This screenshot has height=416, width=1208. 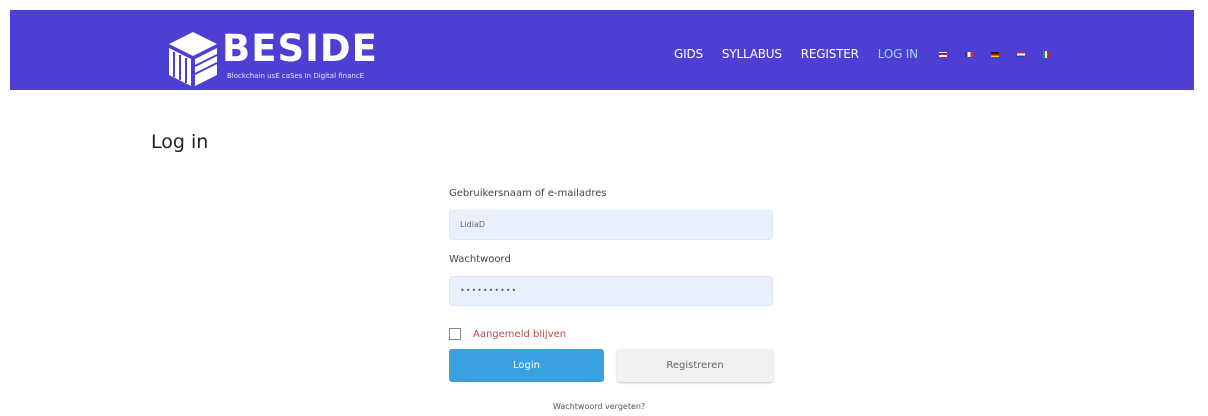 What do you see at coordinates (942, 54) in the screenshot?
I see `uk-flag-icon` at bounding box center [942, 54].